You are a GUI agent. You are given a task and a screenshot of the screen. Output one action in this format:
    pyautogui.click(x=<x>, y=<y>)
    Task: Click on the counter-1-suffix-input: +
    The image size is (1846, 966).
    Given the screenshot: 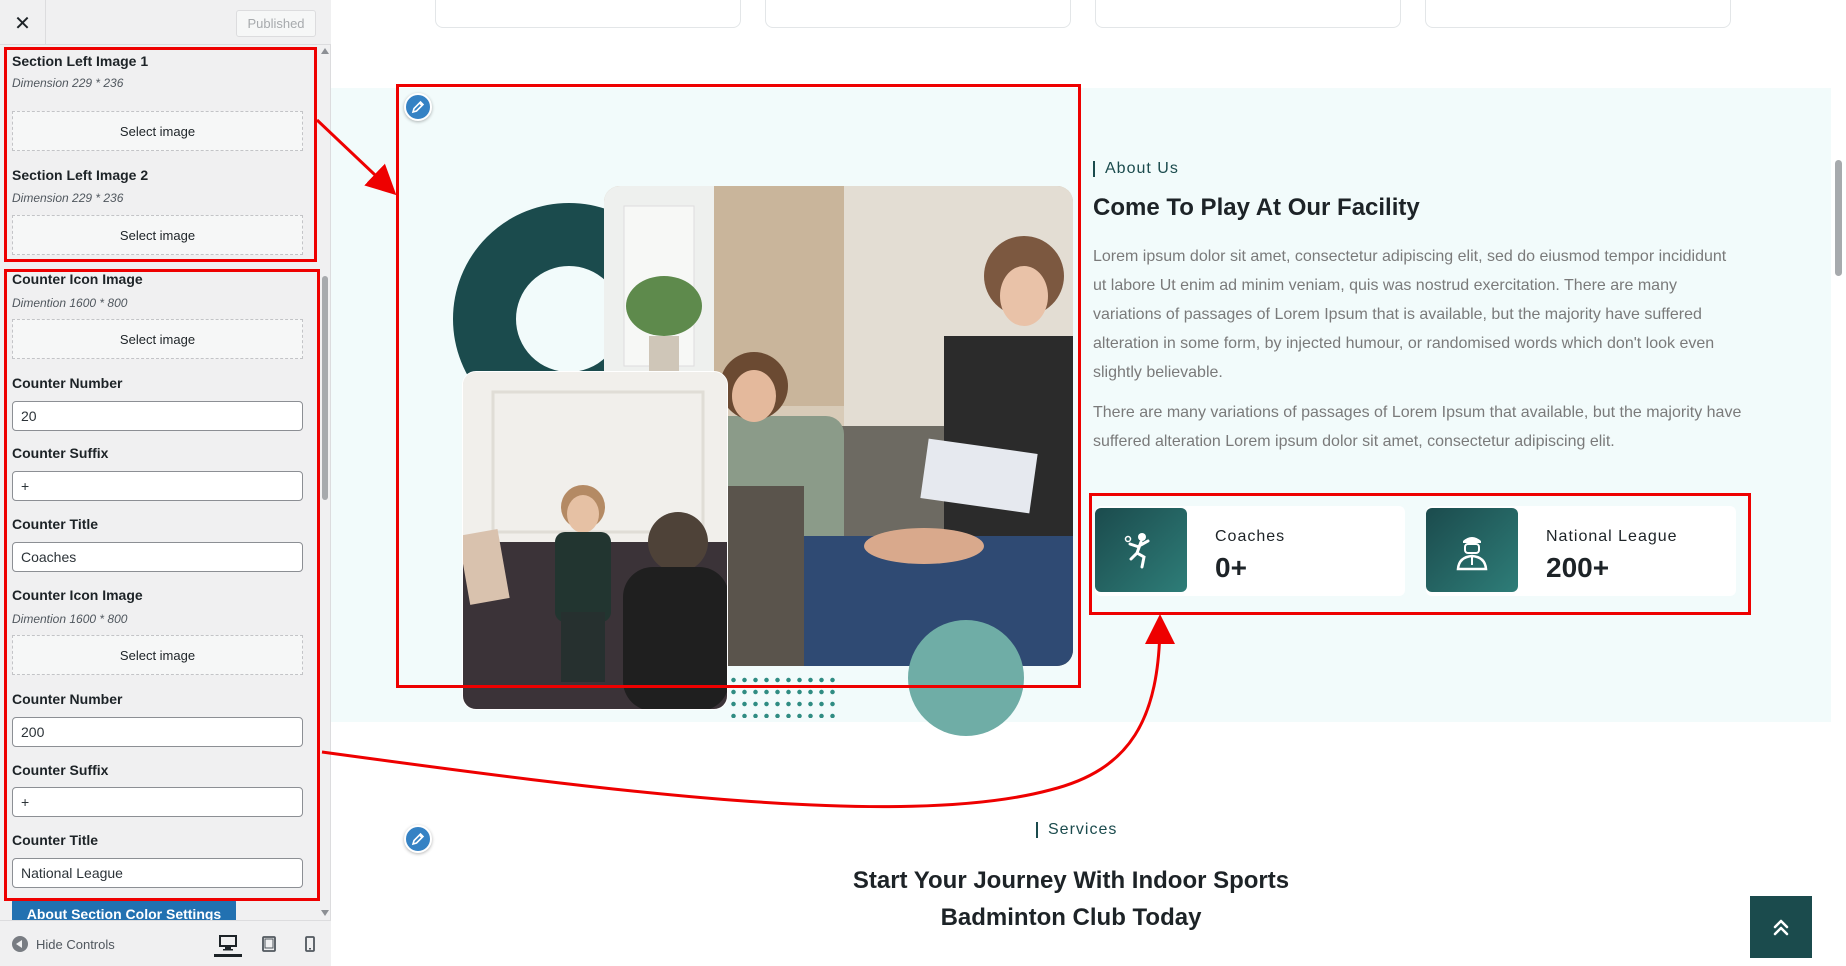 What is the action you would take?
    pyautogui.click(x=157, y=486)
    